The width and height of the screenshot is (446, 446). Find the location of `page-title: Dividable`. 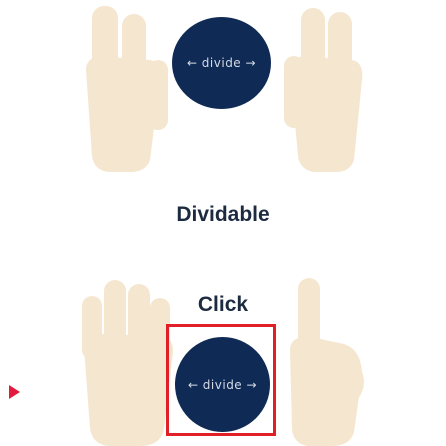

page-title: Dividable is located at coordinates (223, 214).